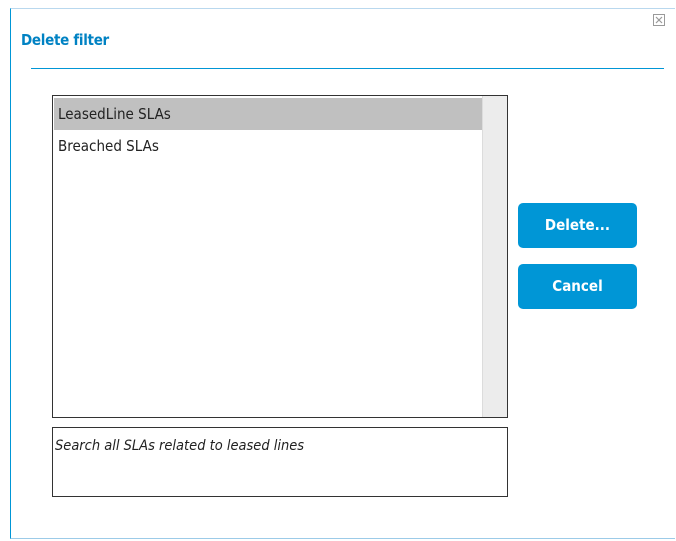 The width and height of the screenshot is (676, 541). Describe the element at coordinates (280, 462) in the screenshot. I see `filter-description-box: Search all SLAs related to leased lines` at that location.